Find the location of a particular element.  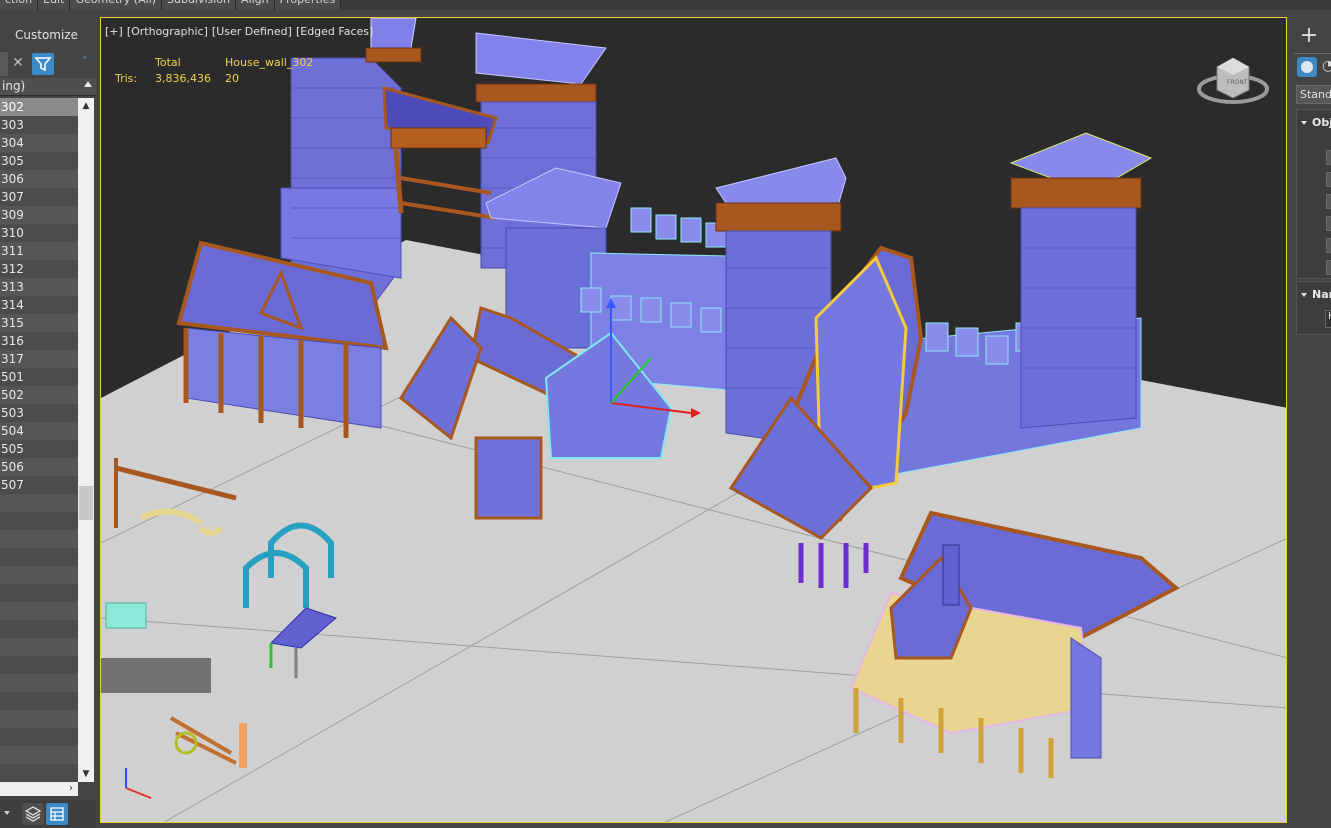

shapes-category-icon: ◔ is located at coordinates (1326, 67).